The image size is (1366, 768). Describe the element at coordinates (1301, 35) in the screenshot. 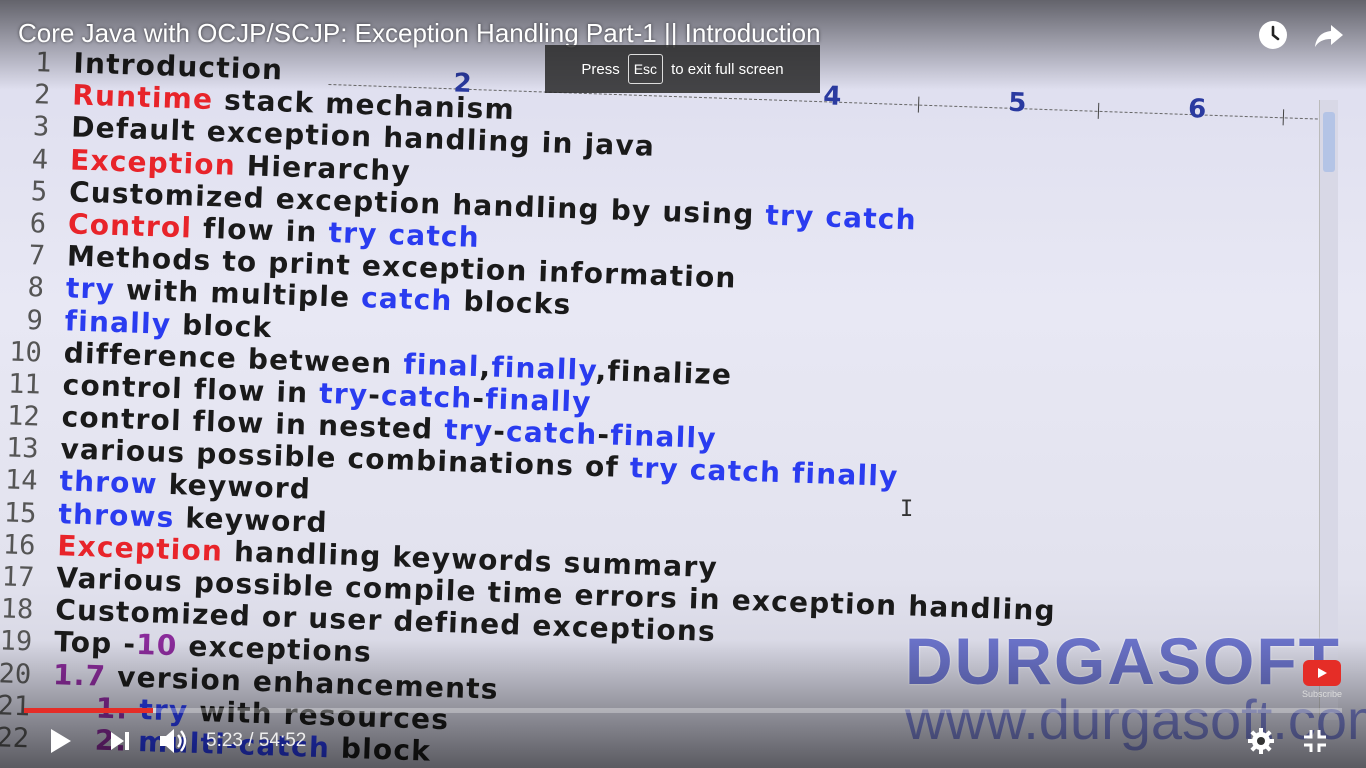

I see `top-right-controls` at that location.